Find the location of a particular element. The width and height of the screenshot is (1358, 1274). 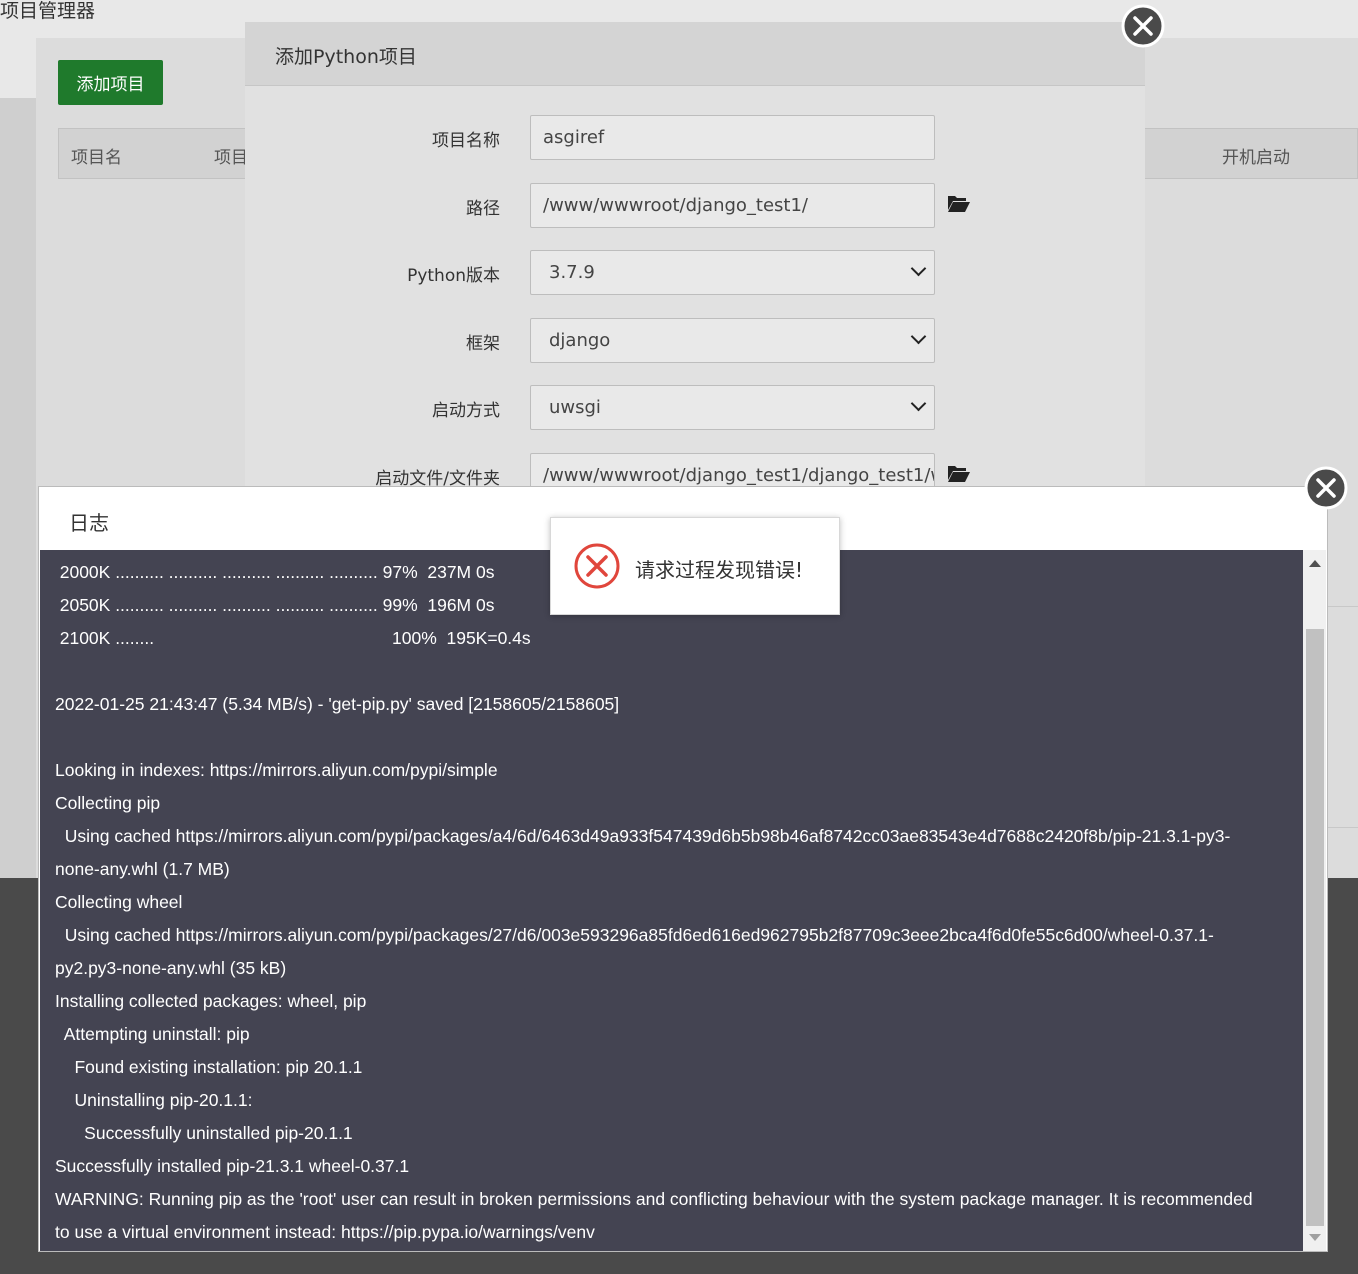

path-input: /www/wwwroot/django_test1/ is located at coordinates (732, 205).